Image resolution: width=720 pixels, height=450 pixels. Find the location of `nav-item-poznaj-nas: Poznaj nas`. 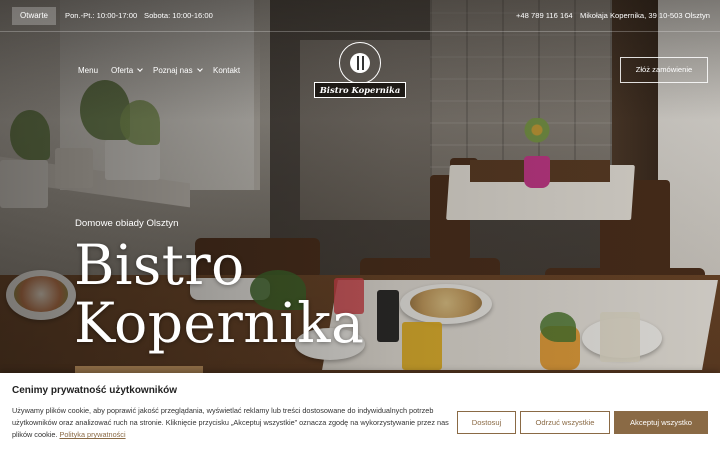

nav-item-poznaj-nas: Poznaj nas is located at coordinates (178, 70).